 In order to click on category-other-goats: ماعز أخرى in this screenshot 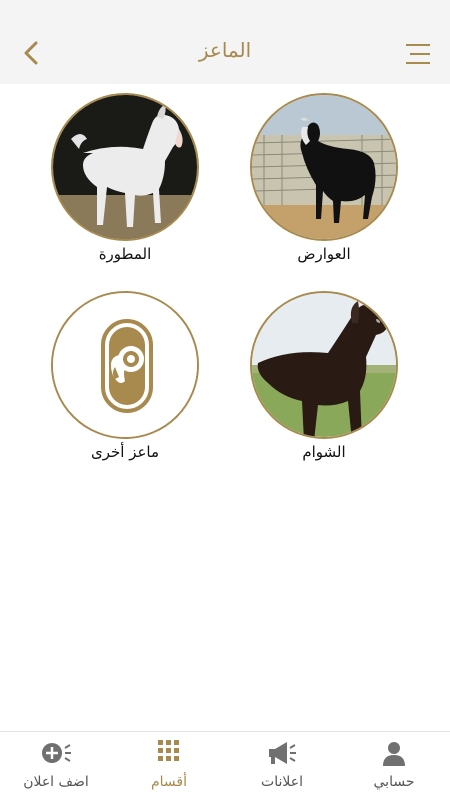, I will do `click(125, 376)`.